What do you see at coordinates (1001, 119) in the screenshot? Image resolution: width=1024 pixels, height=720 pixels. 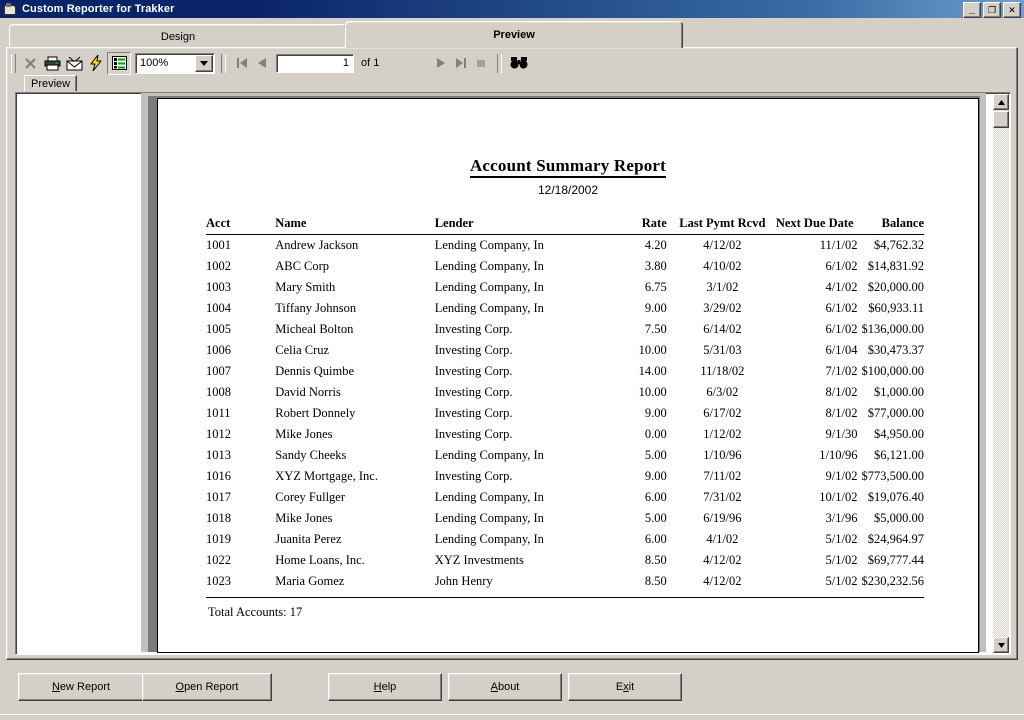 I see `scrollbar-thumb` at bounding box center [1001, 119].